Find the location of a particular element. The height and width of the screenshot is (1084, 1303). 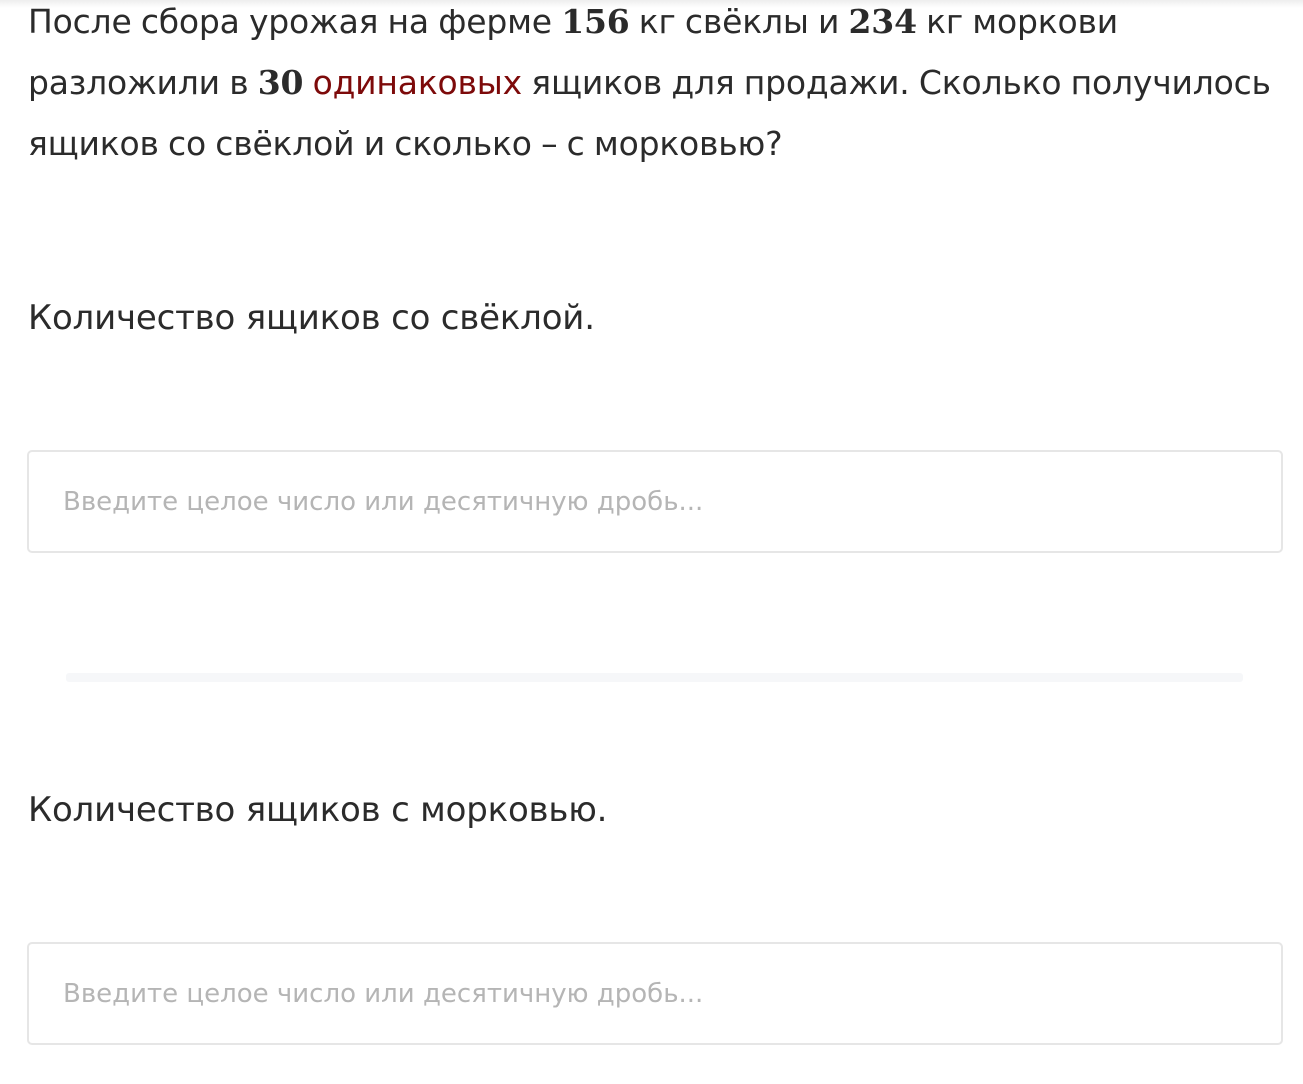

term-definition-link: одинаковых is located at coordinates (418, 82).